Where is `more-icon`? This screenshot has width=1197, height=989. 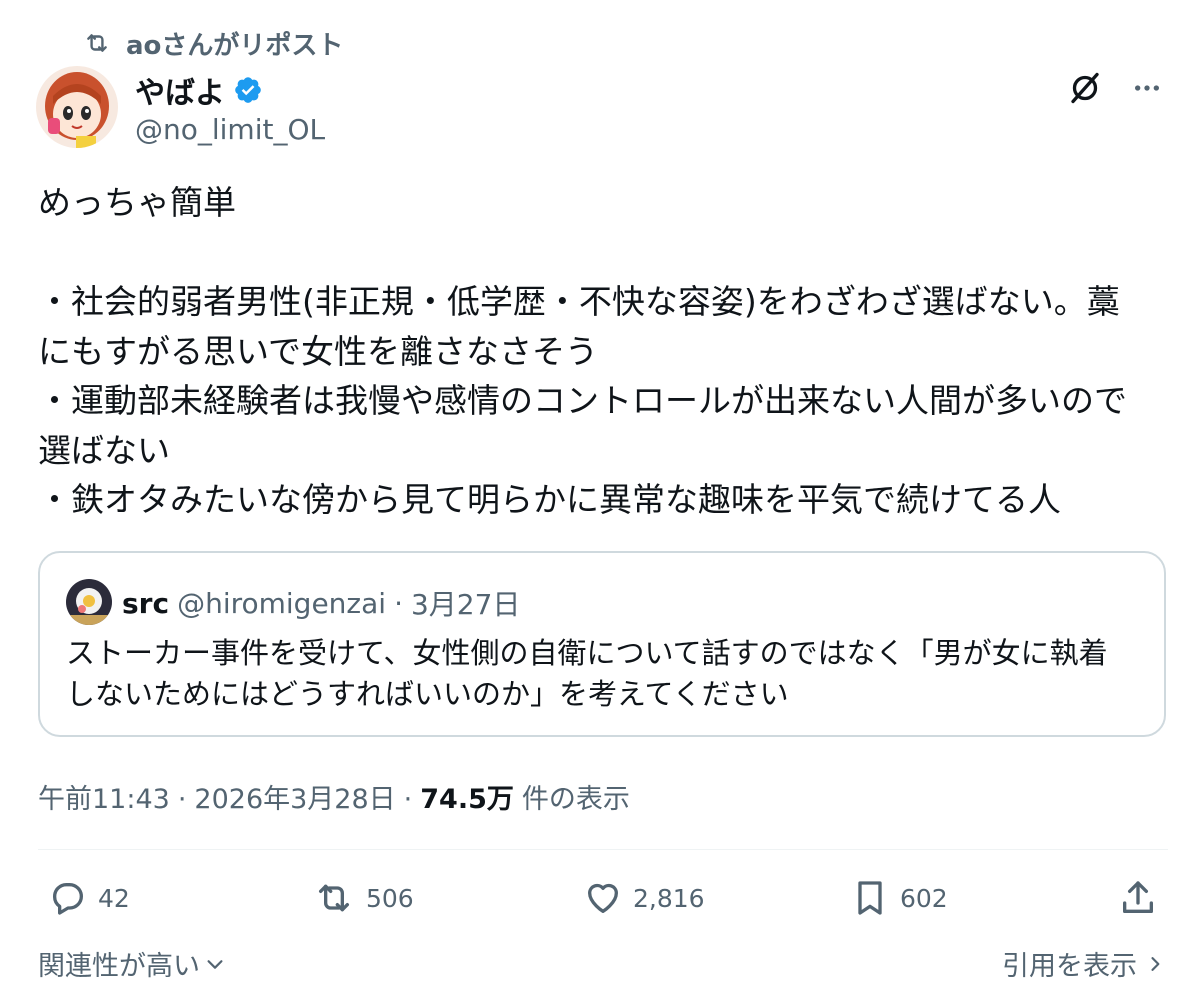
more-icon is located at coordinates (1147, 88).